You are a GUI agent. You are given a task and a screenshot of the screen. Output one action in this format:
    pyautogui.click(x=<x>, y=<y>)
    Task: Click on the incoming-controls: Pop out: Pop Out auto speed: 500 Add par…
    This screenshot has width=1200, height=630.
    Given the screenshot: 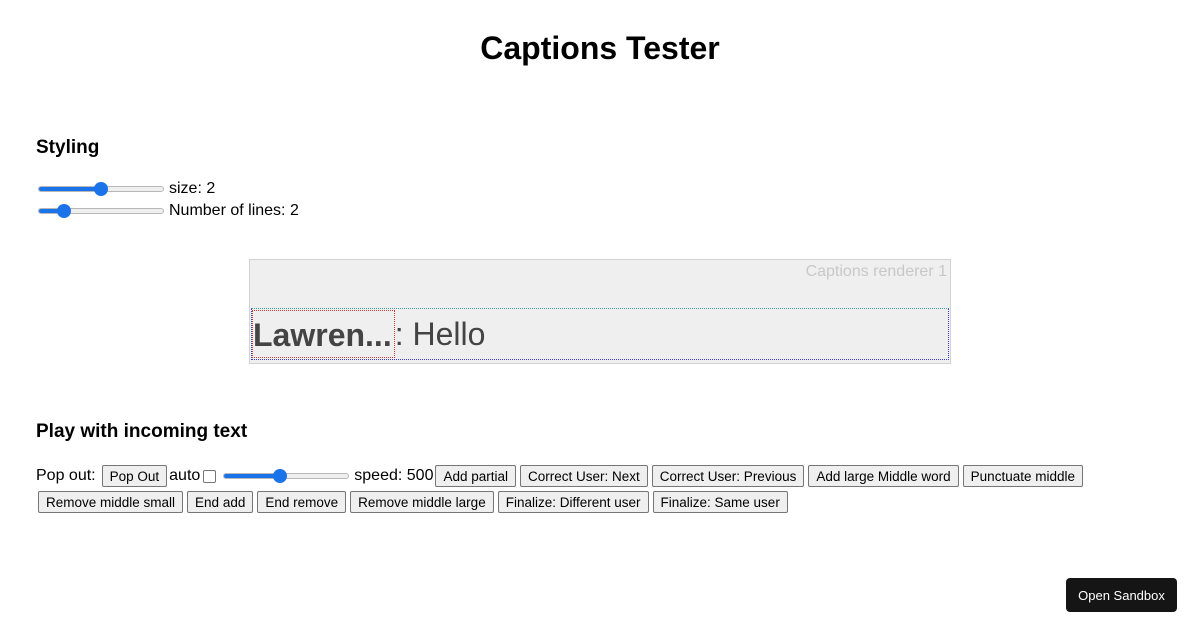 What is the action you would take?
    pyautogui.click(x=606, y=489)
    